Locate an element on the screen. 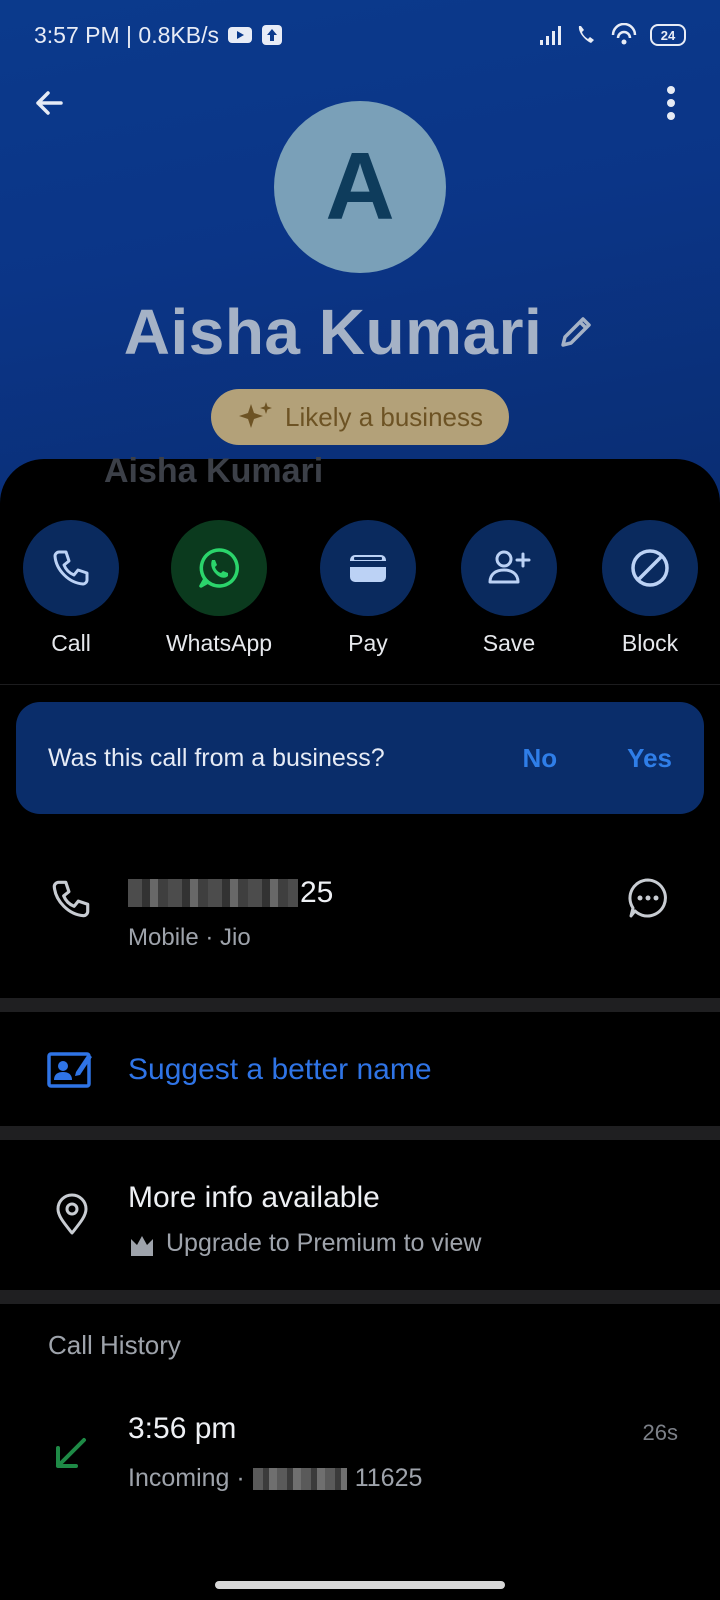 This screenshot has width=720, height=1600. contact-name-row: Aisha Kumari is located at coordinates (360, 332).